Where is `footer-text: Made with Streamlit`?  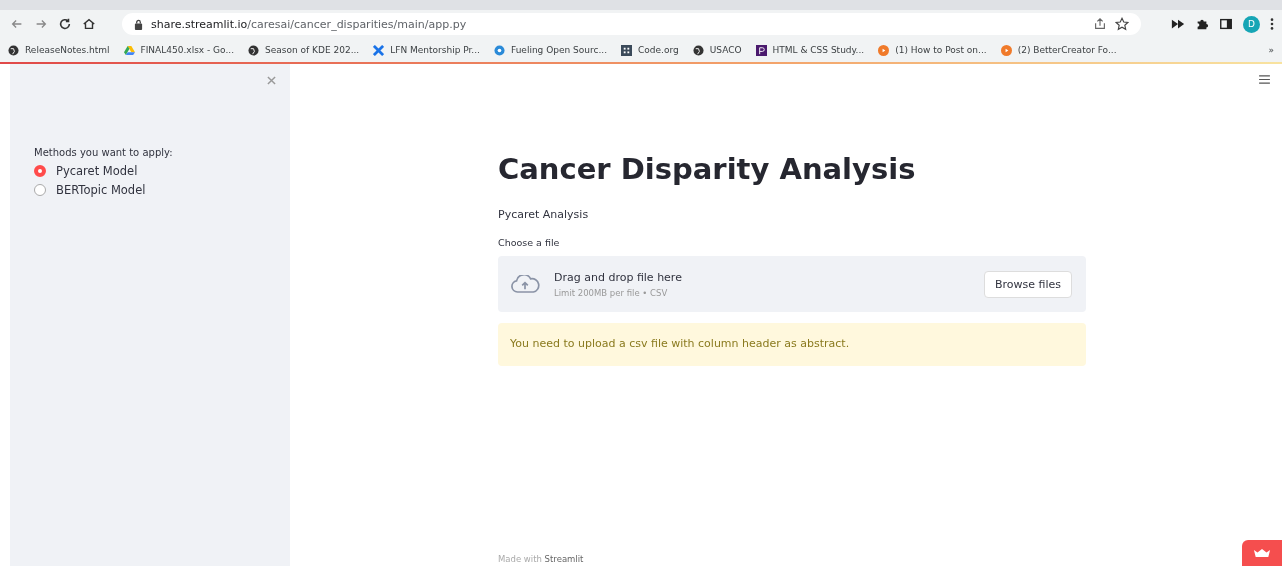 footer-text: Made with Streamlit is located at coordinates (541, 559).